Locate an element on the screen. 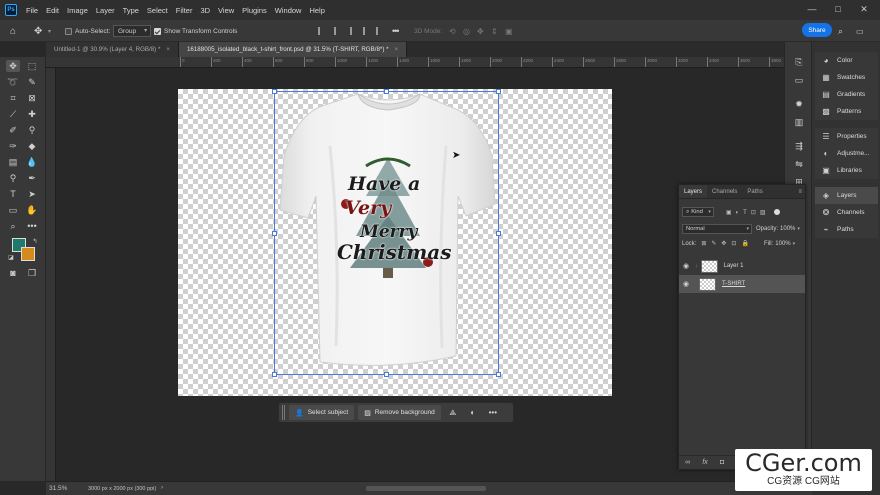 The width and height of the screenshot is (880, 495). menu-image: Image is located at coordinates (77, 10).